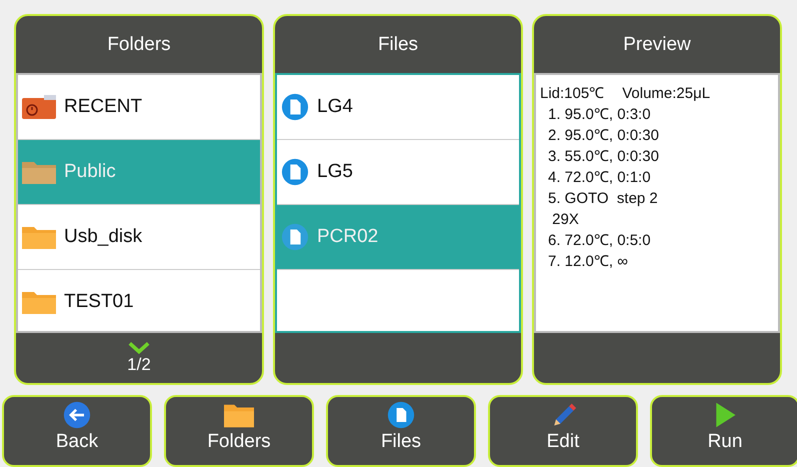 This screenshot has width=797, height=467. I want to click on lid-temperature: Lid:105℃, so click(572, 94).